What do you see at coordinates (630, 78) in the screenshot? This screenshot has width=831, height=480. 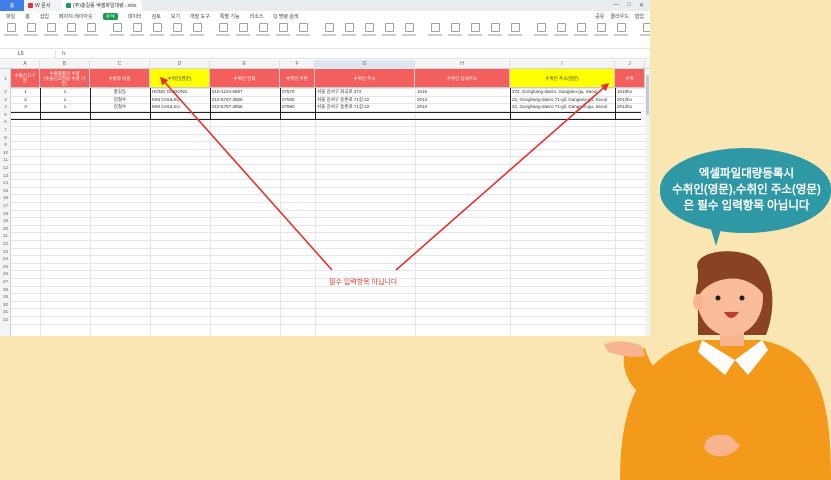 I see `header-cell: 수취` at bounding box center [630, 78].